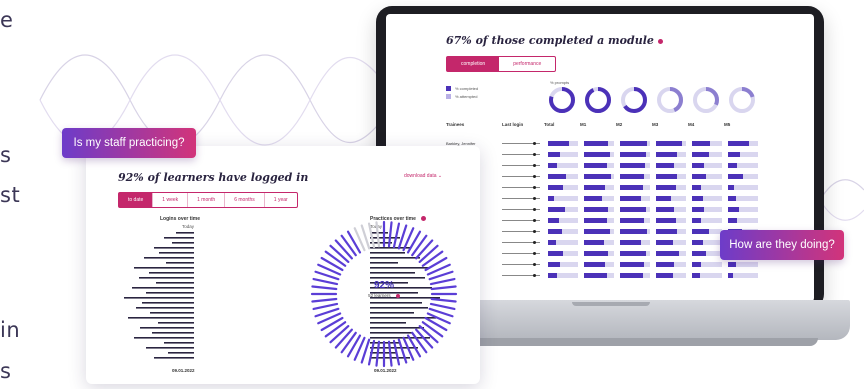  I want to click on tab-1-week: 1 week, so click(171, 200).